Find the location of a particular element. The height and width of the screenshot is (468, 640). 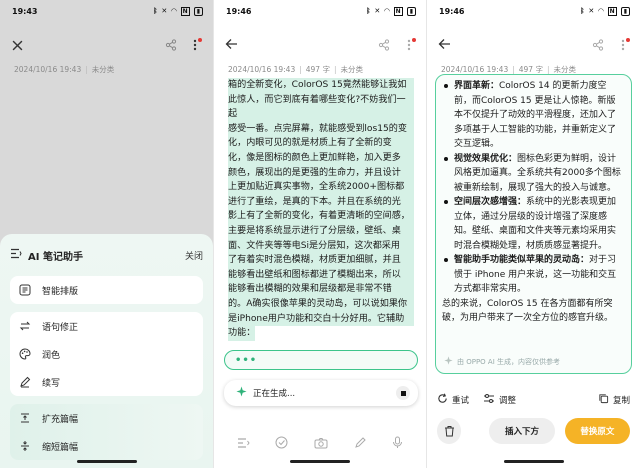

text-line: 上更加贴近真实事物，全系统2000+图标都 is located at coordinates (321, 187).